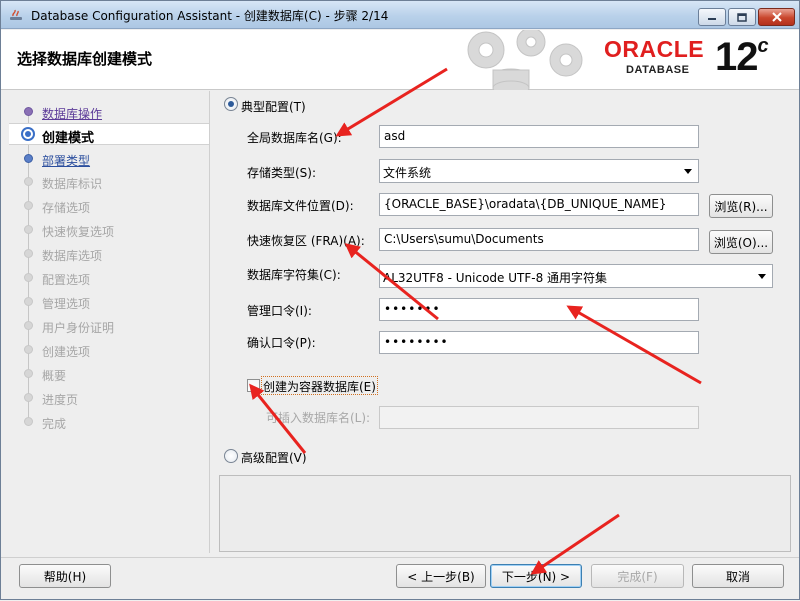  Describe the element at coordinates (400, 60) in the screenshot. I see `header-banner: 选择数据库创建模式 ORACLE DATABASE 12c` at that location.